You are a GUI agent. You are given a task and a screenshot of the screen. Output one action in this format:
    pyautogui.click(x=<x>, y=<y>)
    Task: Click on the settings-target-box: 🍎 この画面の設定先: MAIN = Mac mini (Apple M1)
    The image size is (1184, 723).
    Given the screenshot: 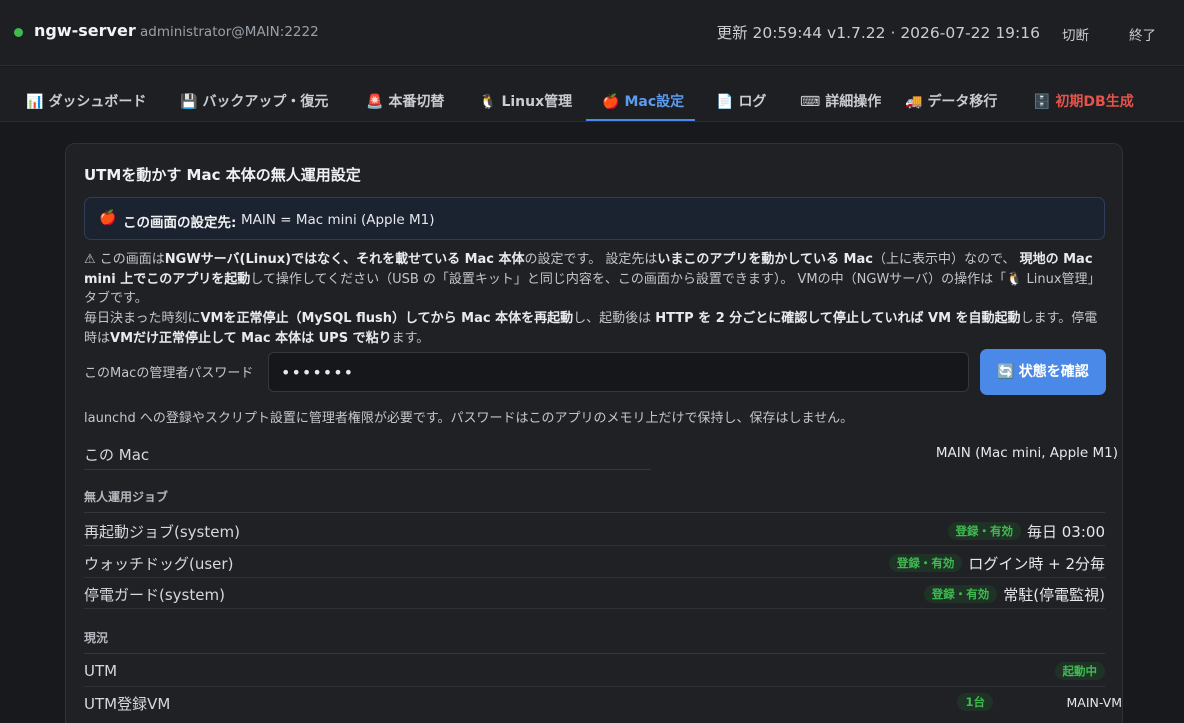 What is the action you would take?
    pyautogui.click(x=594, y=218)
    